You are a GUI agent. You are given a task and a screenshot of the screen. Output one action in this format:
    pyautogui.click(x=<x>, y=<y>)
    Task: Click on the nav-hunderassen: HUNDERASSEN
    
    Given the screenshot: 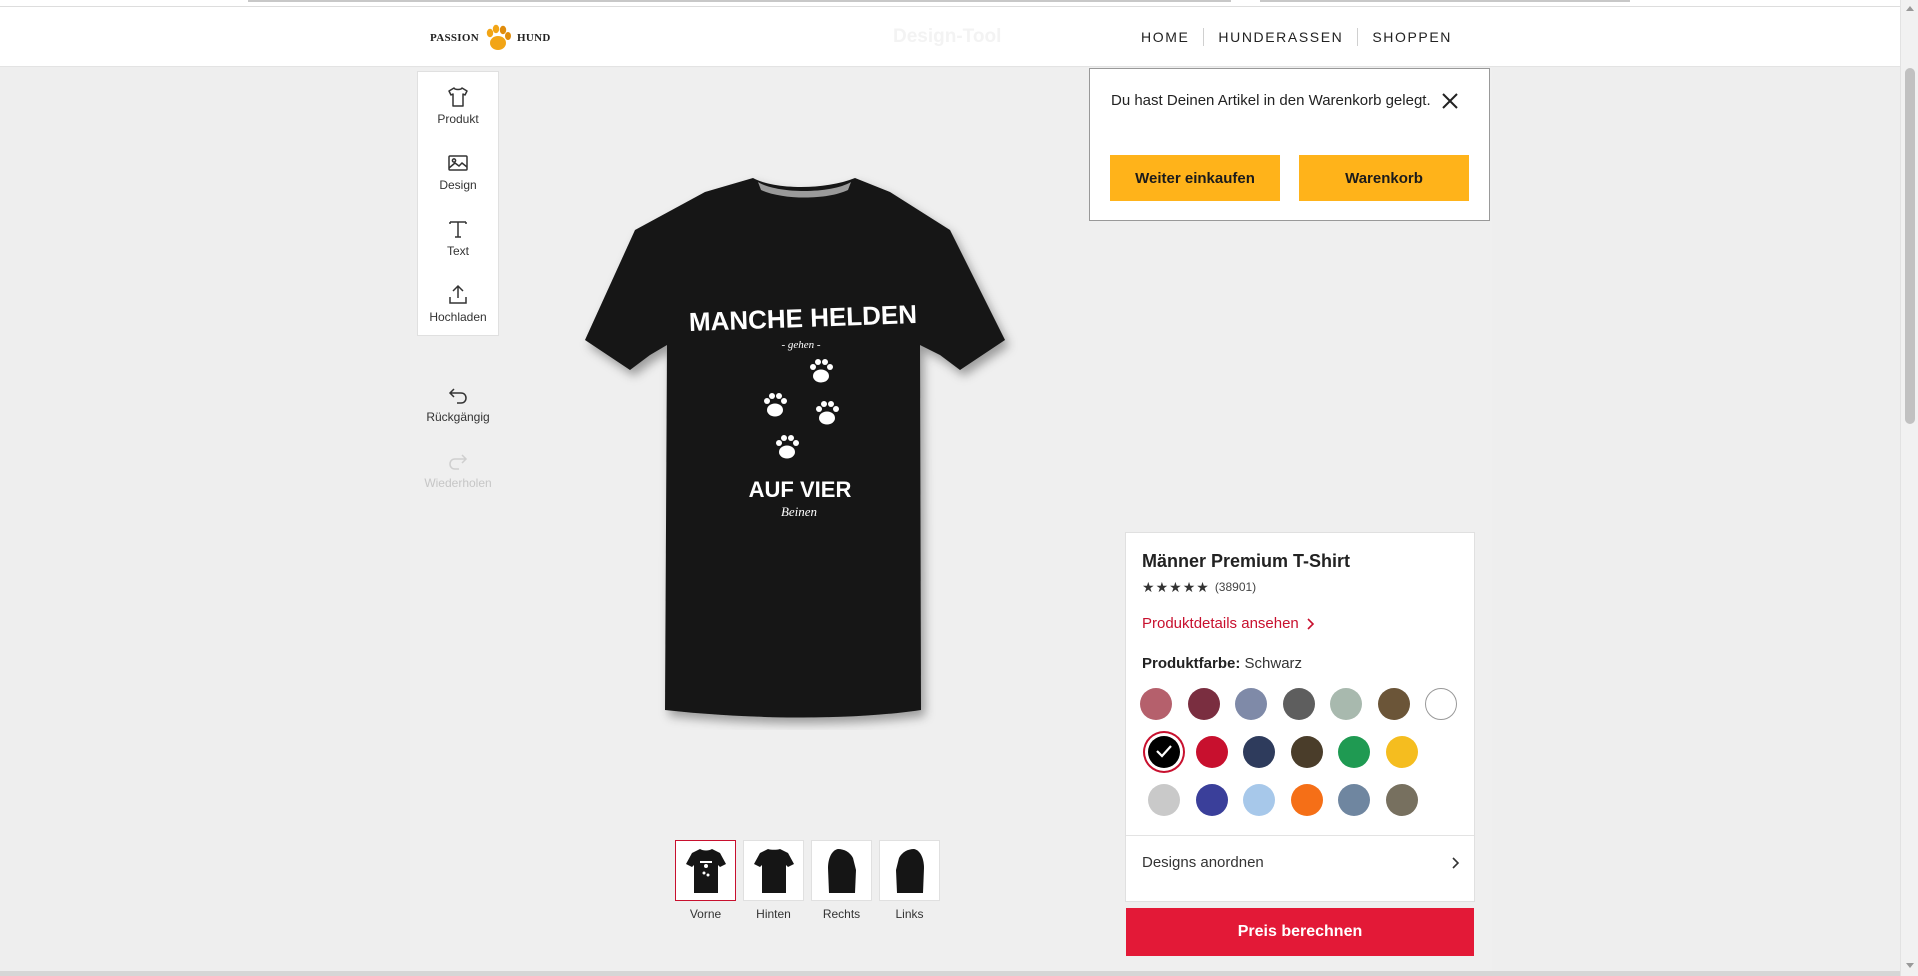 What is the action you would take?
    pyautogui.click(x=1280, y=37)
    